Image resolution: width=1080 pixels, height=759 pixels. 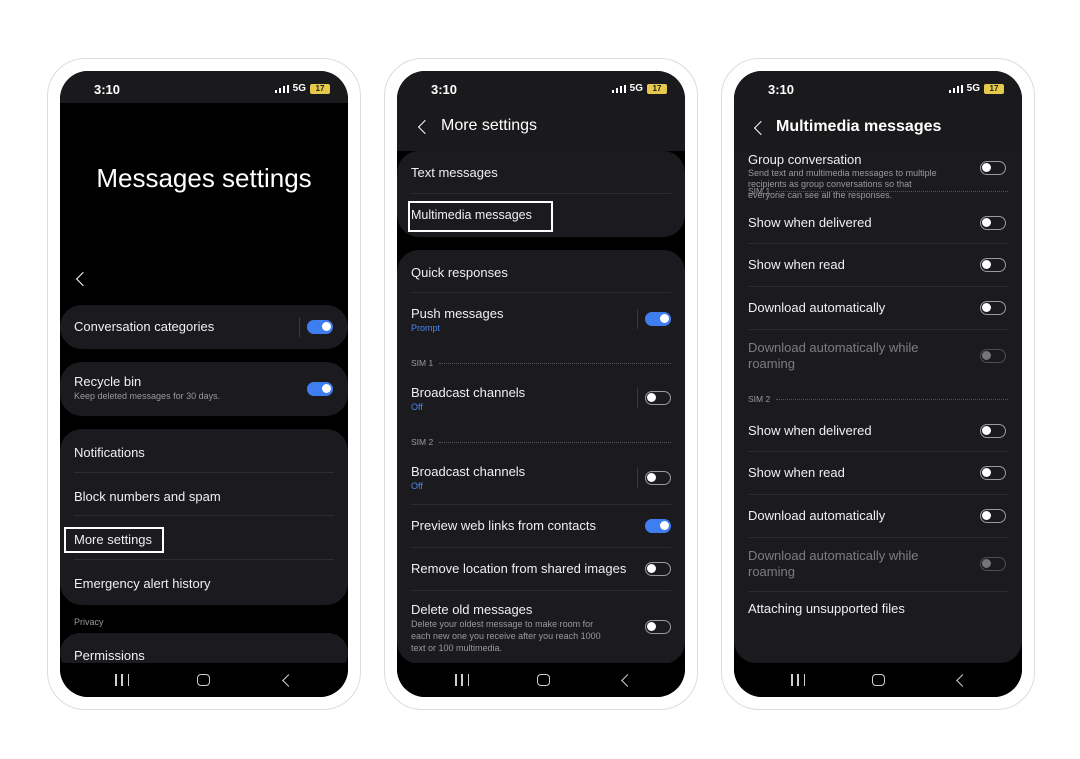 I want to click on quick-responses-label: Quick responses, so click(x=459, y=272).